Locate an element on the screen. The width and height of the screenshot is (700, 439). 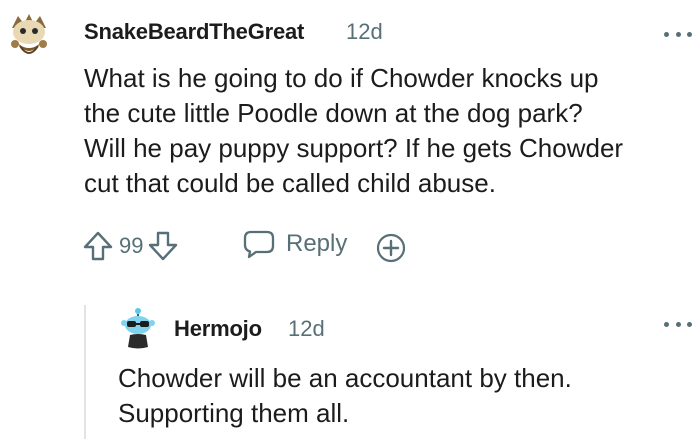
comment-author: SnakeBeardTheGreat is located at coordinates (194, 32).